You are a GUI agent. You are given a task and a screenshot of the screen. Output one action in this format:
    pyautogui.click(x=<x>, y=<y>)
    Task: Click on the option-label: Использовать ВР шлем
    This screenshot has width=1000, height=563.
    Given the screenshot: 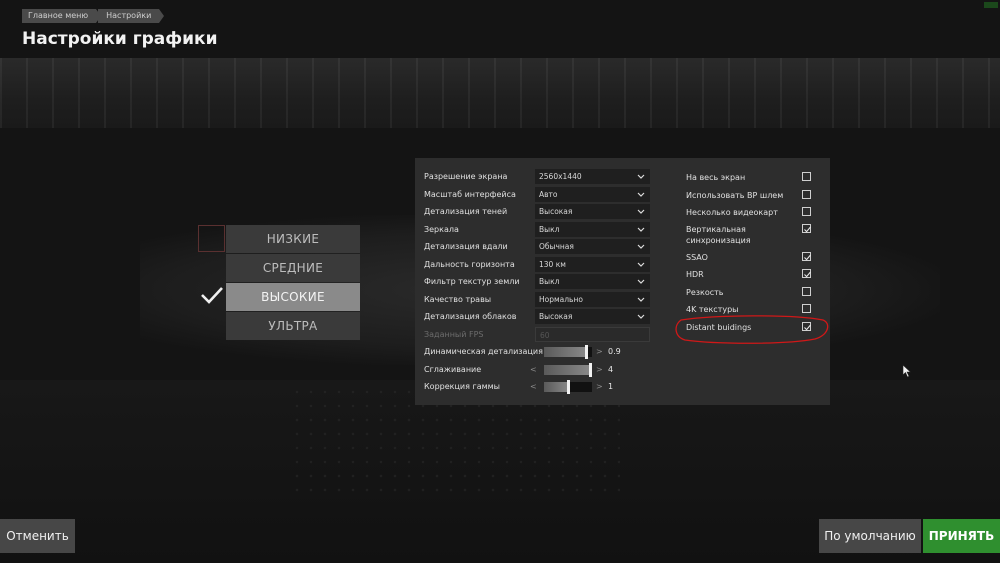 What is the action you would take?
    pyautogui.click(x=735, y=195)
    